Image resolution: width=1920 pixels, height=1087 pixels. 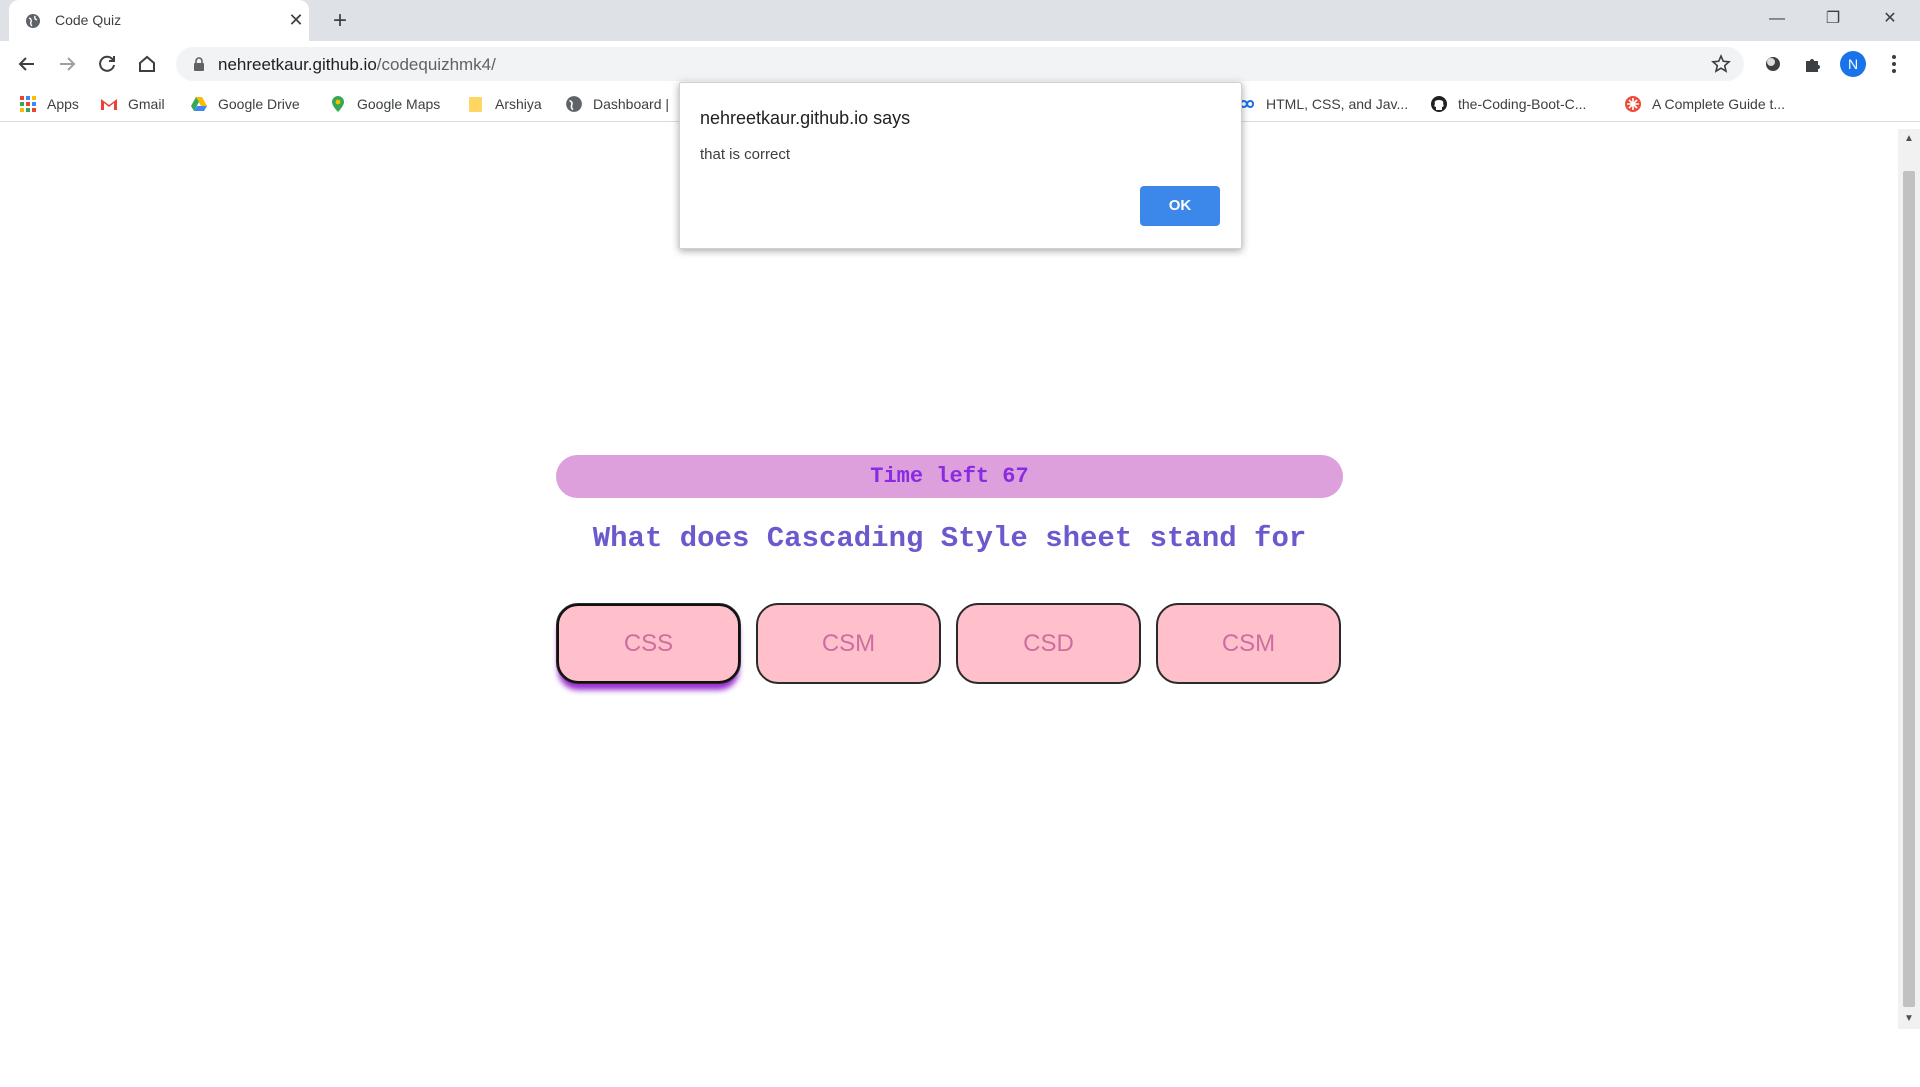 I want to click on timer-bar: Time left 67, so click(x=949, y=476).